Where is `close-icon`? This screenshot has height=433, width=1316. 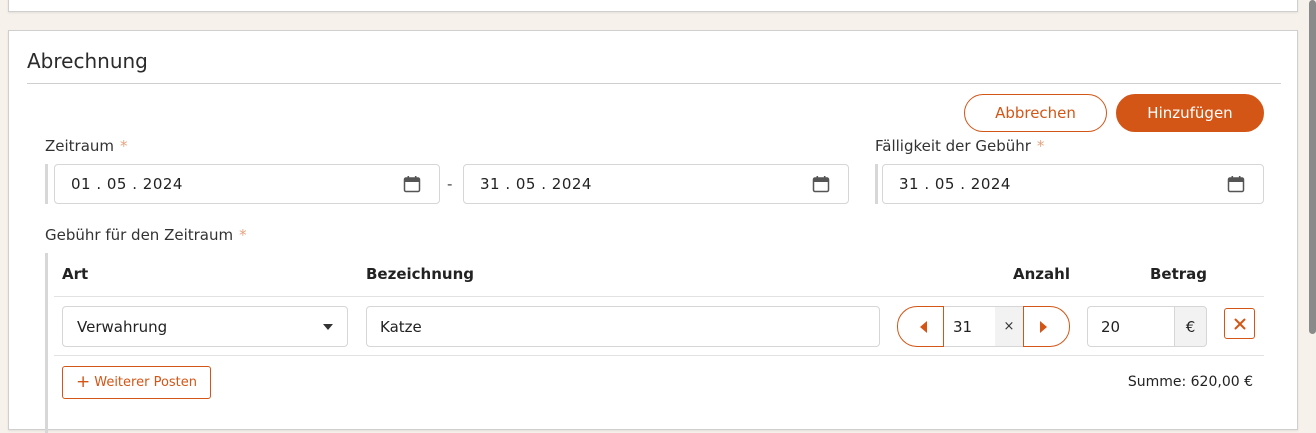
close-icon is located at coordinates (1239, 323).